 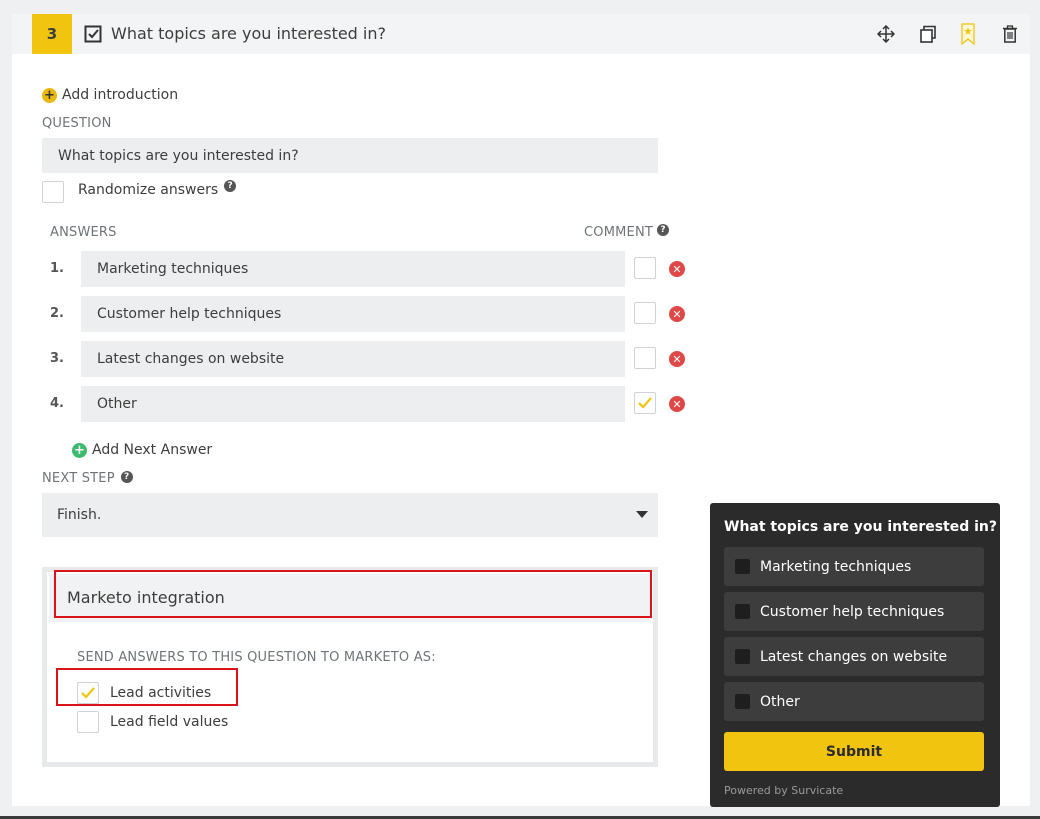 I want to click on answer-input-value: Customer help techniques, so click(x=189, y=314).